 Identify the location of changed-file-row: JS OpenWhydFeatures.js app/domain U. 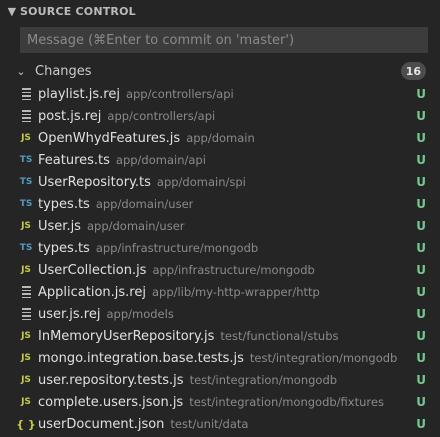
(220, 138).